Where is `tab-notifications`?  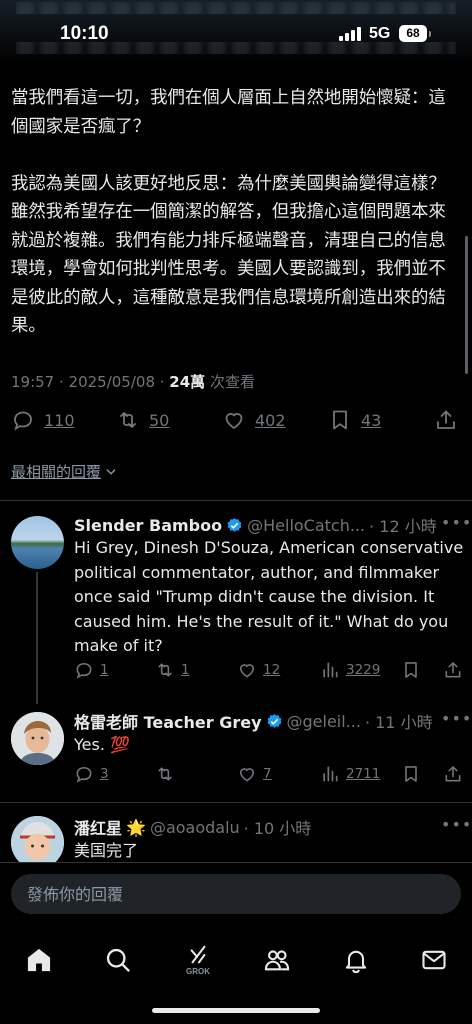
tab-notifications is located at coordinates (356, 960).